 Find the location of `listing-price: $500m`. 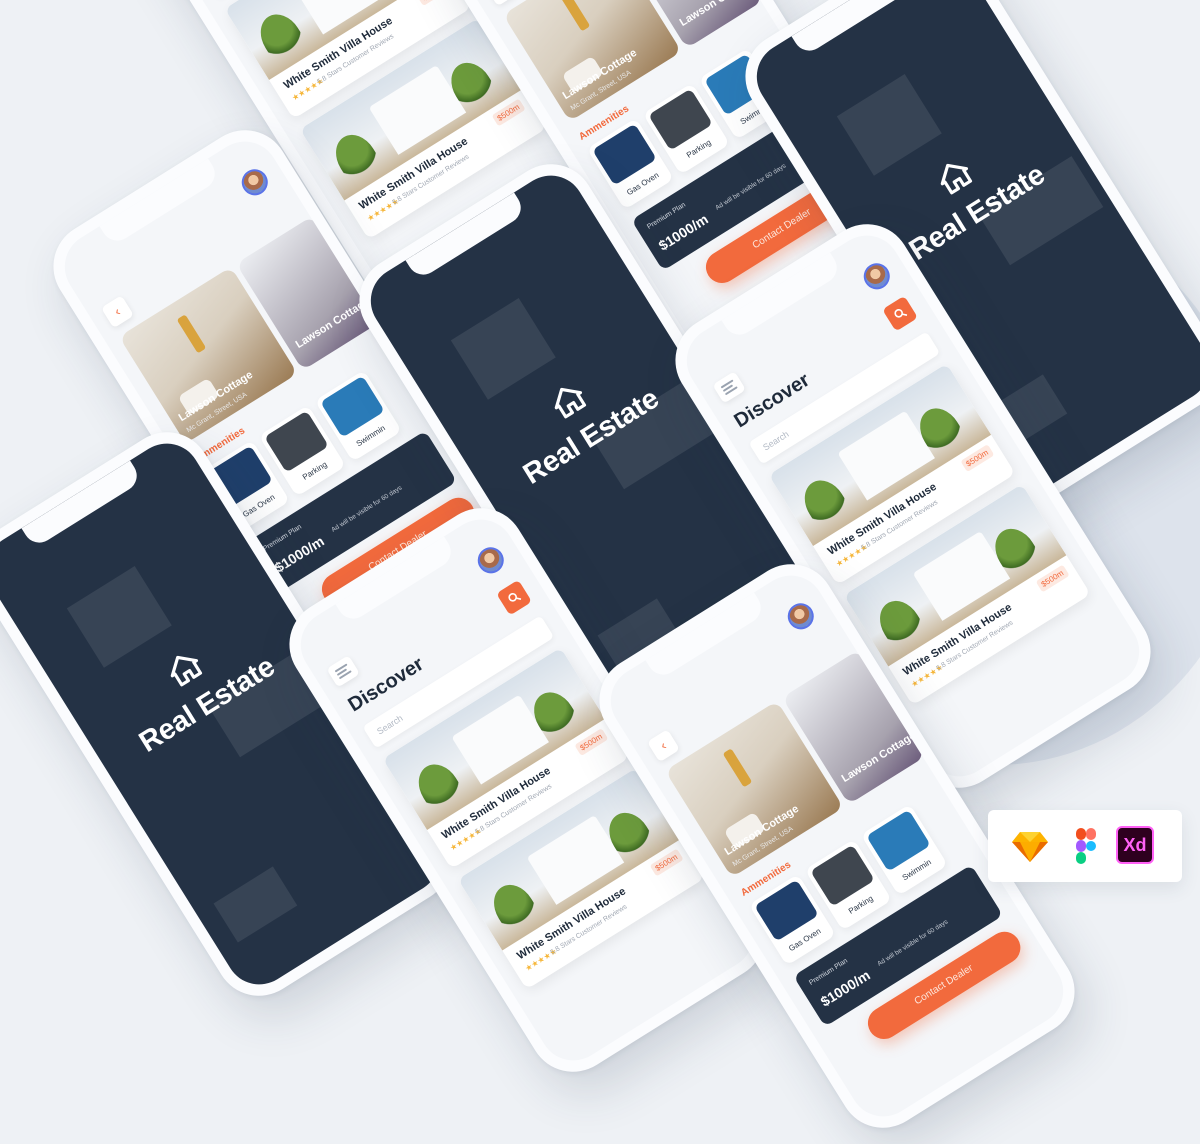

listing-price: $500m is located at coordinates (433, 3).